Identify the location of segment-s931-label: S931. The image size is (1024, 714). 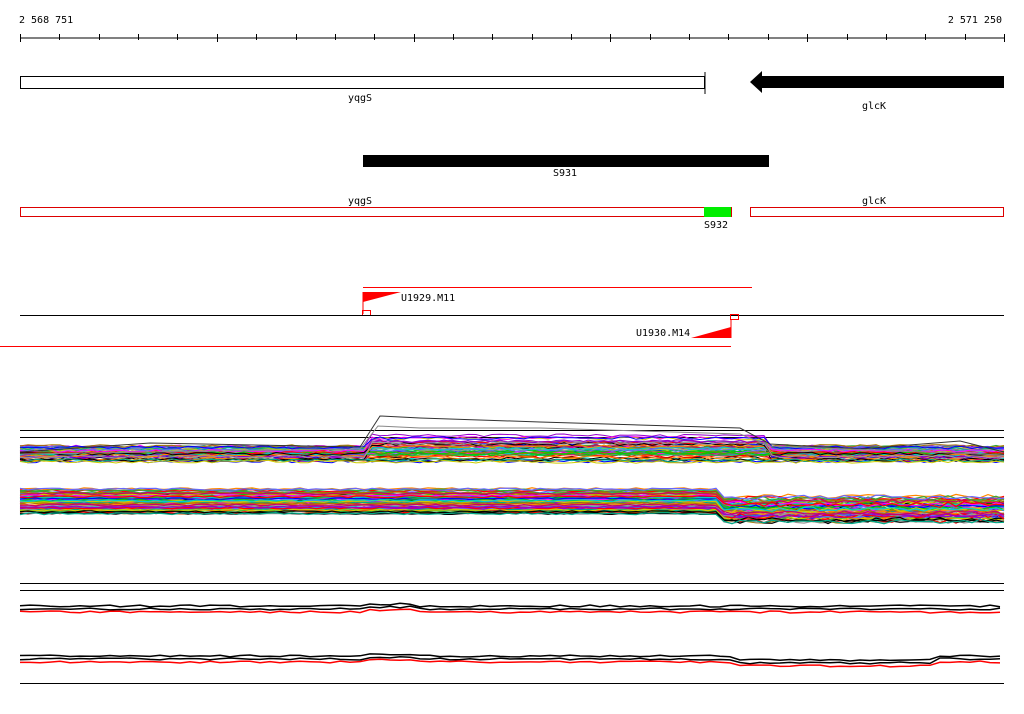
(565, 173).